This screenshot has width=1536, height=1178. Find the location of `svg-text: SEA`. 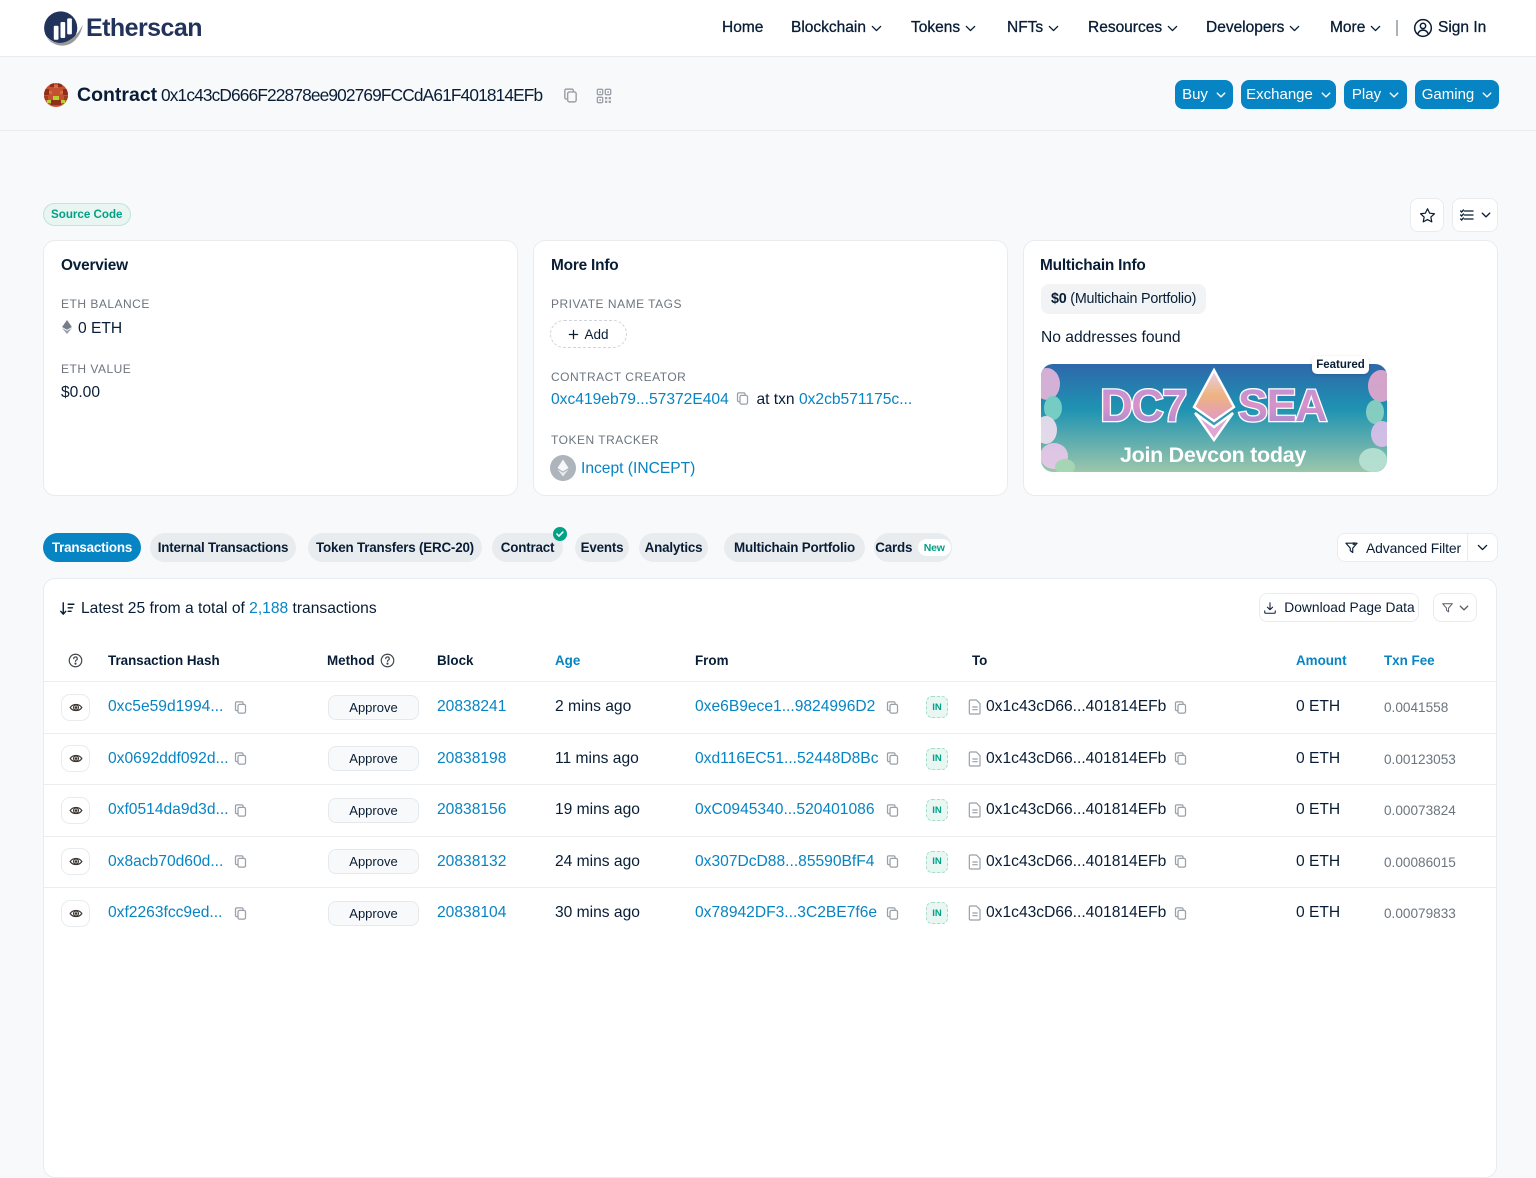

svg-text: SEA is located at coordinates (1282, 405).